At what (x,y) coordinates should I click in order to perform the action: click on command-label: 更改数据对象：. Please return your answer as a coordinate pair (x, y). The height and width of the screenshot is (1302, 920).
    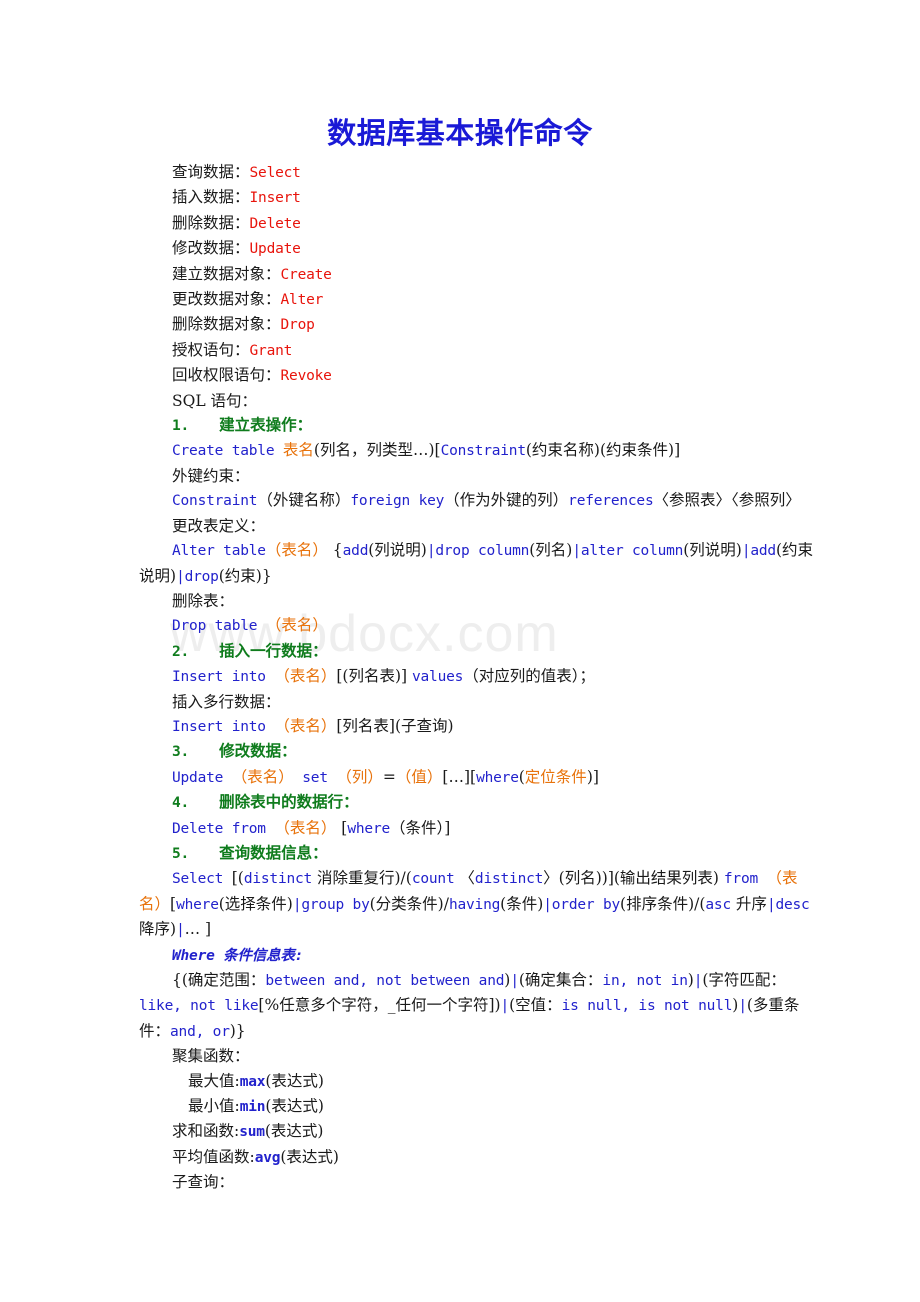
    Looking at the image, I should click on (226, 299).